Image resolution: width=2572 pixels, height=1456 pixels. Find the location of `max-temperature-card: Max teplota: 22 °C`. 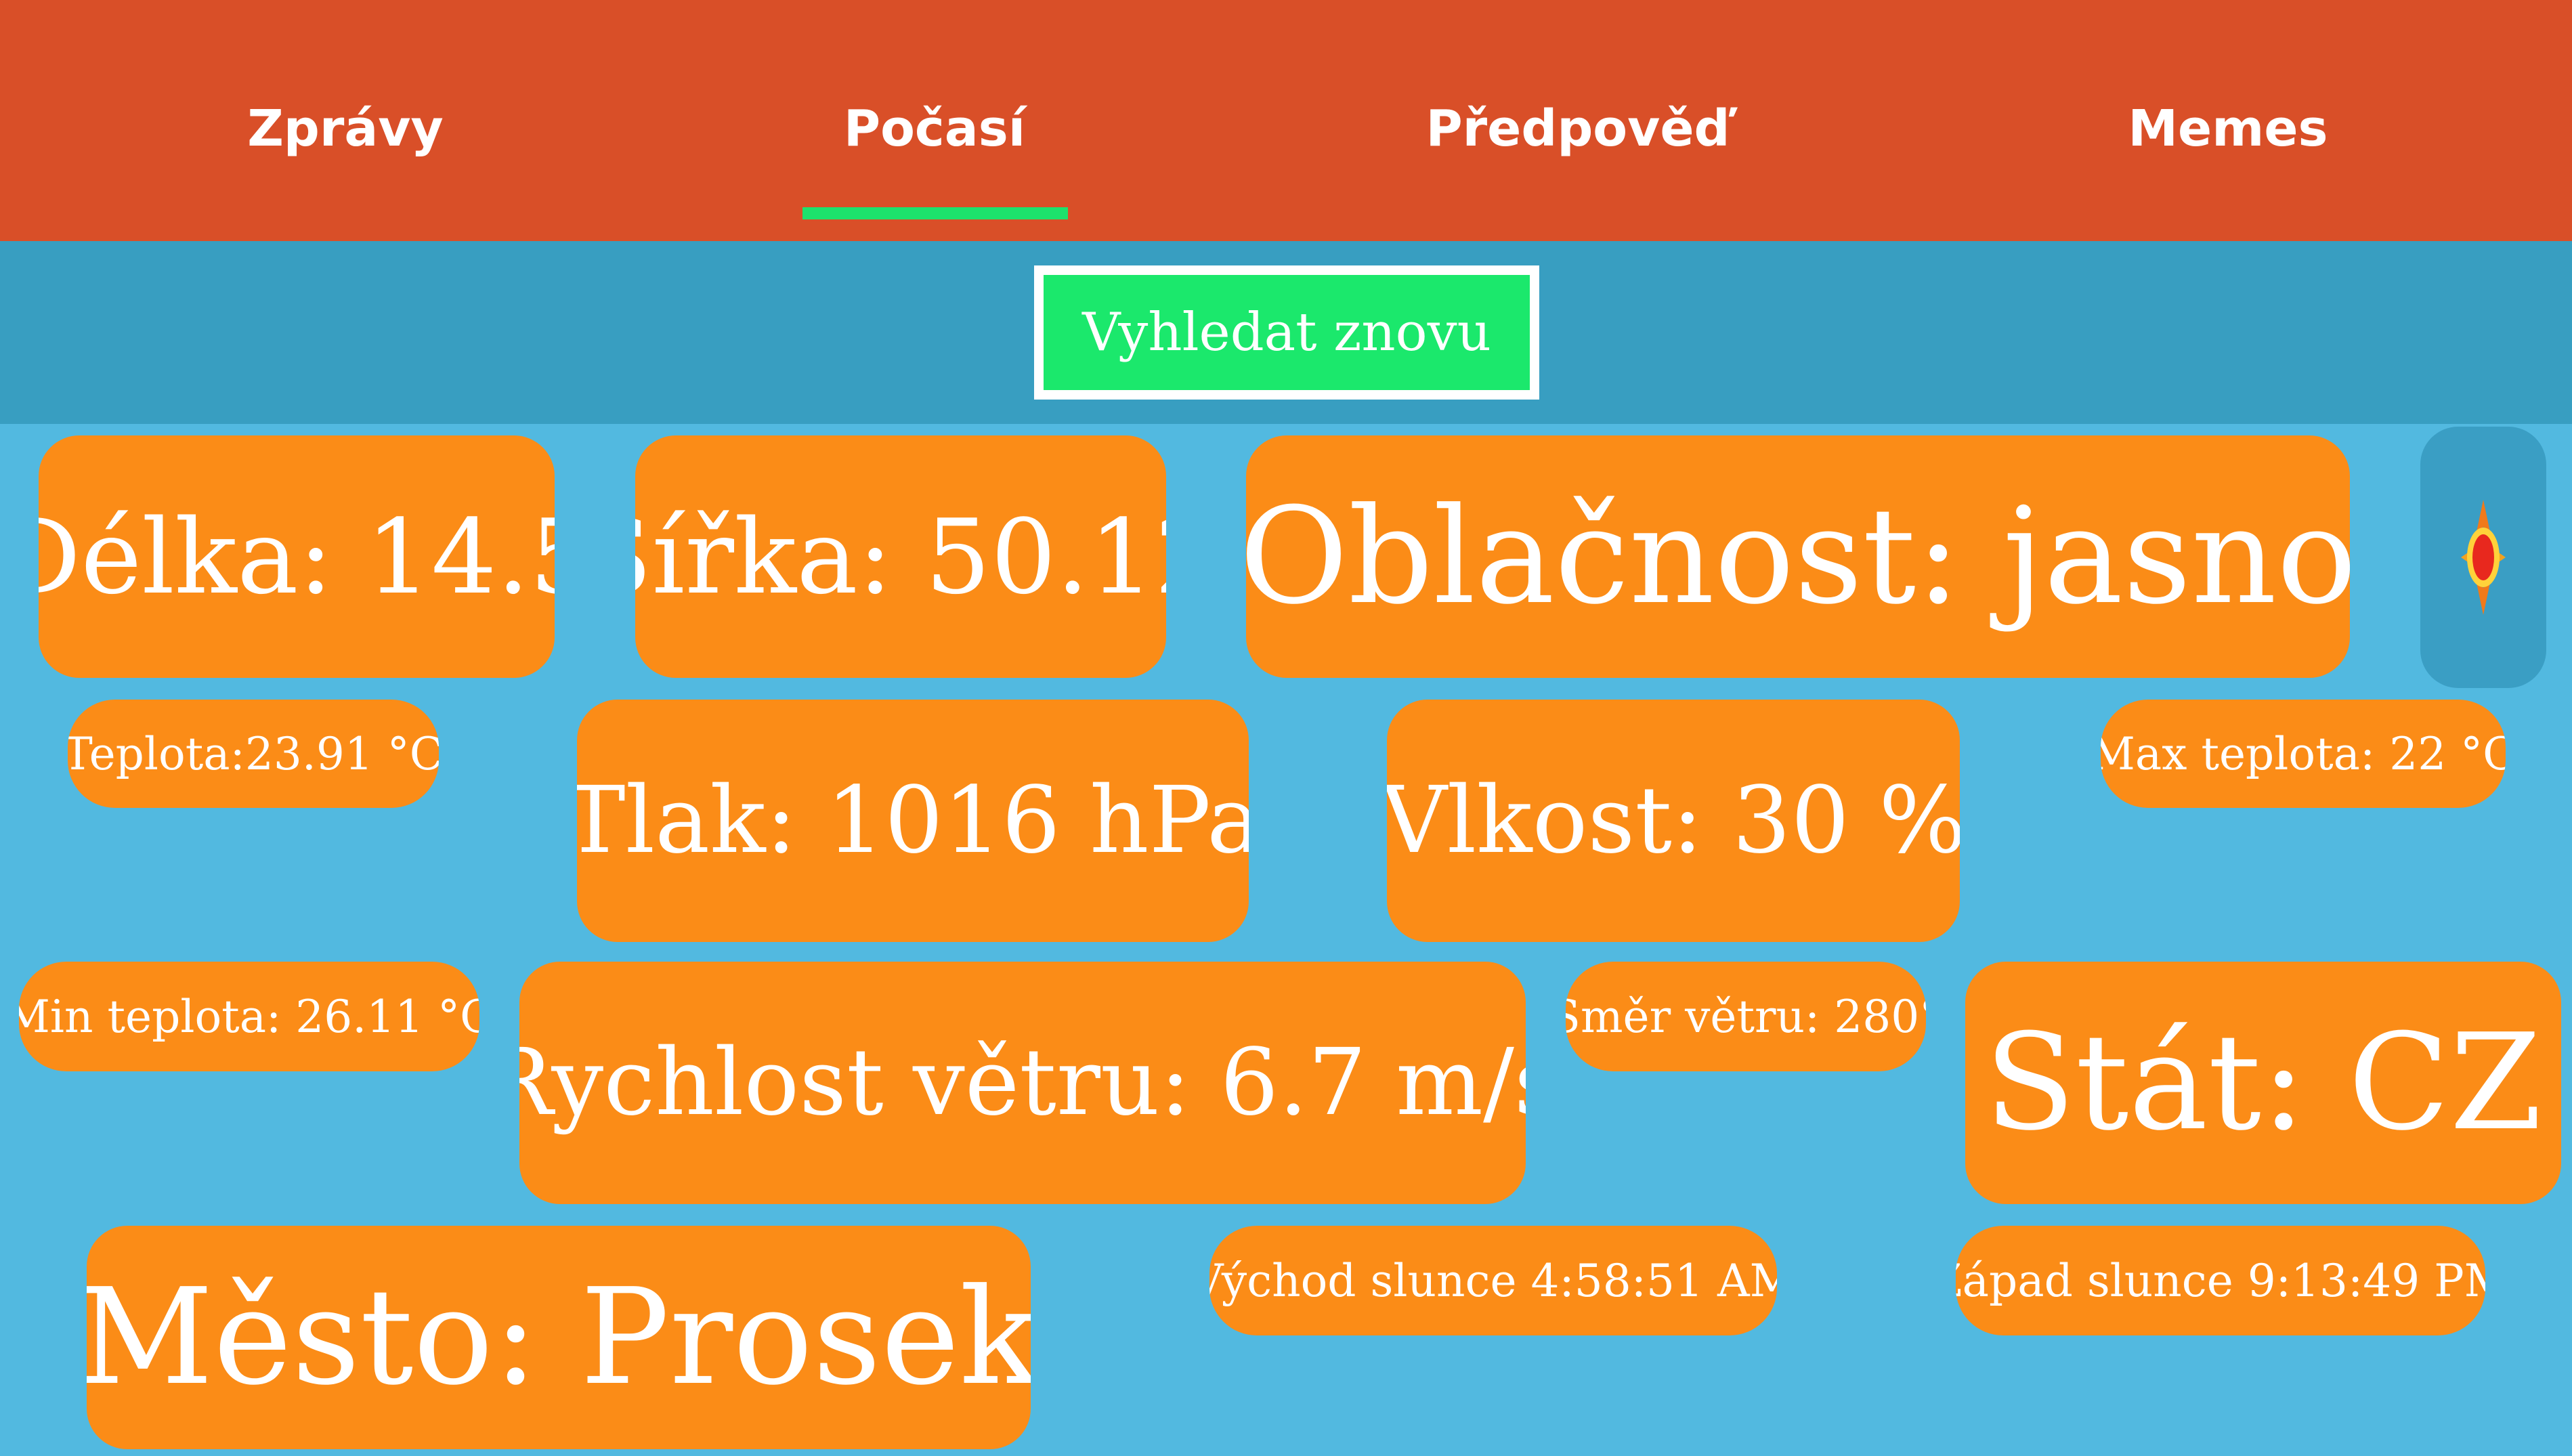

max-temperature-card: Max teplota: 22 °C is located at coordinates (2303, 754).